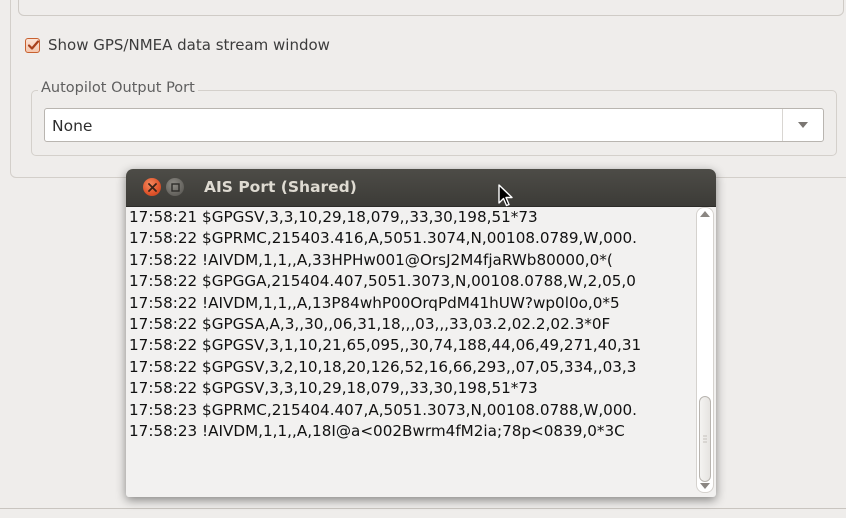 The width and height of the screenshot is (846, 518). Describe the element at coordinates (118, 88) in the screenshot. I see `autopilot-port-group-label: Autopilot Output Port` at that location.